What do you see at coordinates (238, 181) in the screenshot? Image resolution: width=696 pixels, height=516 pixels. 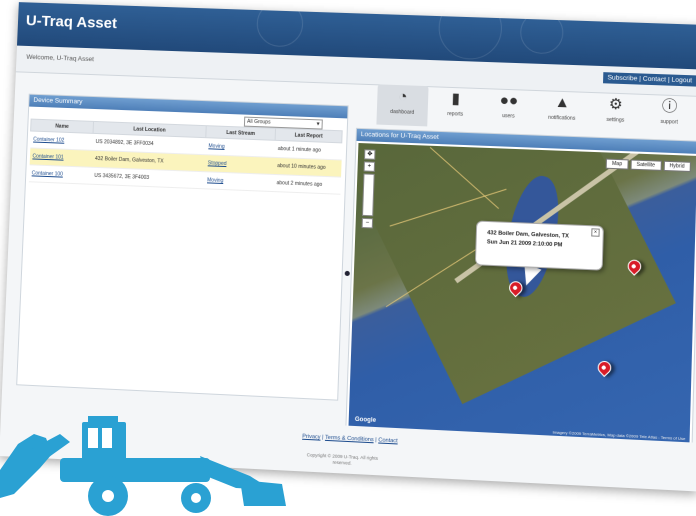 I see `stream-cell: Moving` at bounding box center [238, 181].